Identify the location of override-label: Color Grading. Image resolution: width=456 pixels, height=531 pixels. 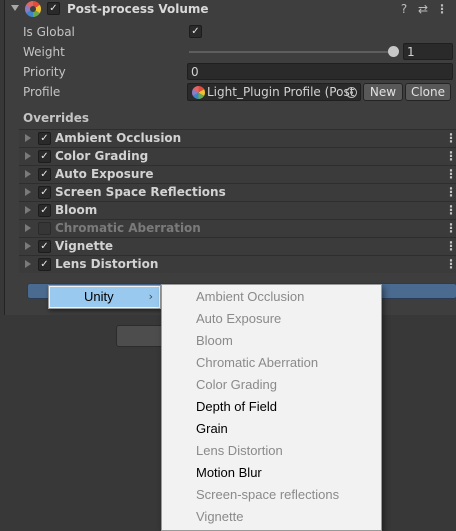
(102, 156).